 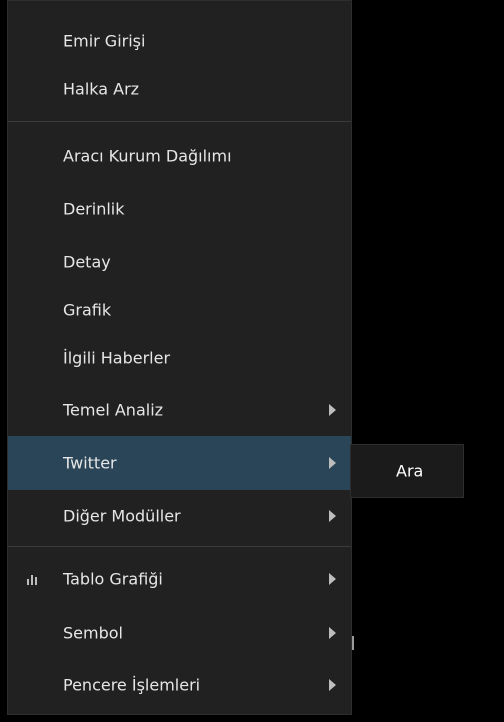 What do you see at coordinates (101, 89) in the screenshot?
I see `menu-item-label: Halka Arz` at bounding box center [101, 89].